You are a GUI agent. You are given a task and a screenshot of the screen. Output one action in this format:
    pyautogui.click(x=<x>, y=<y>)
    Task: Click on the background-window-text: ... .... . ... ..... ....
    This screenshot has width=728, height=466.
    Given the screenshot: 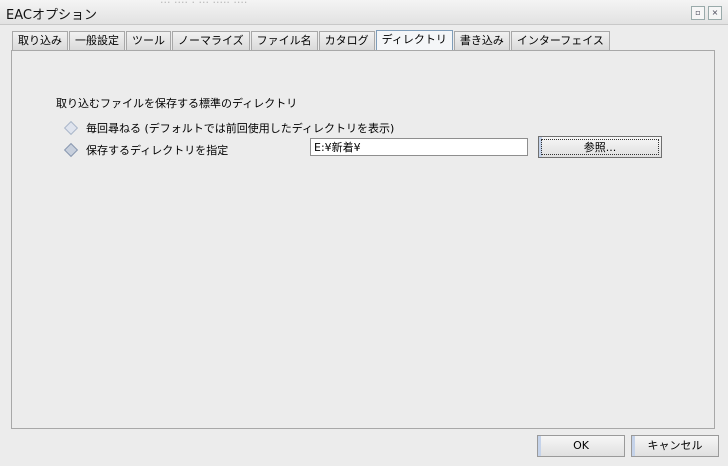 What is the action you would take?
    pyautogui.click(x=203, y=3)
    